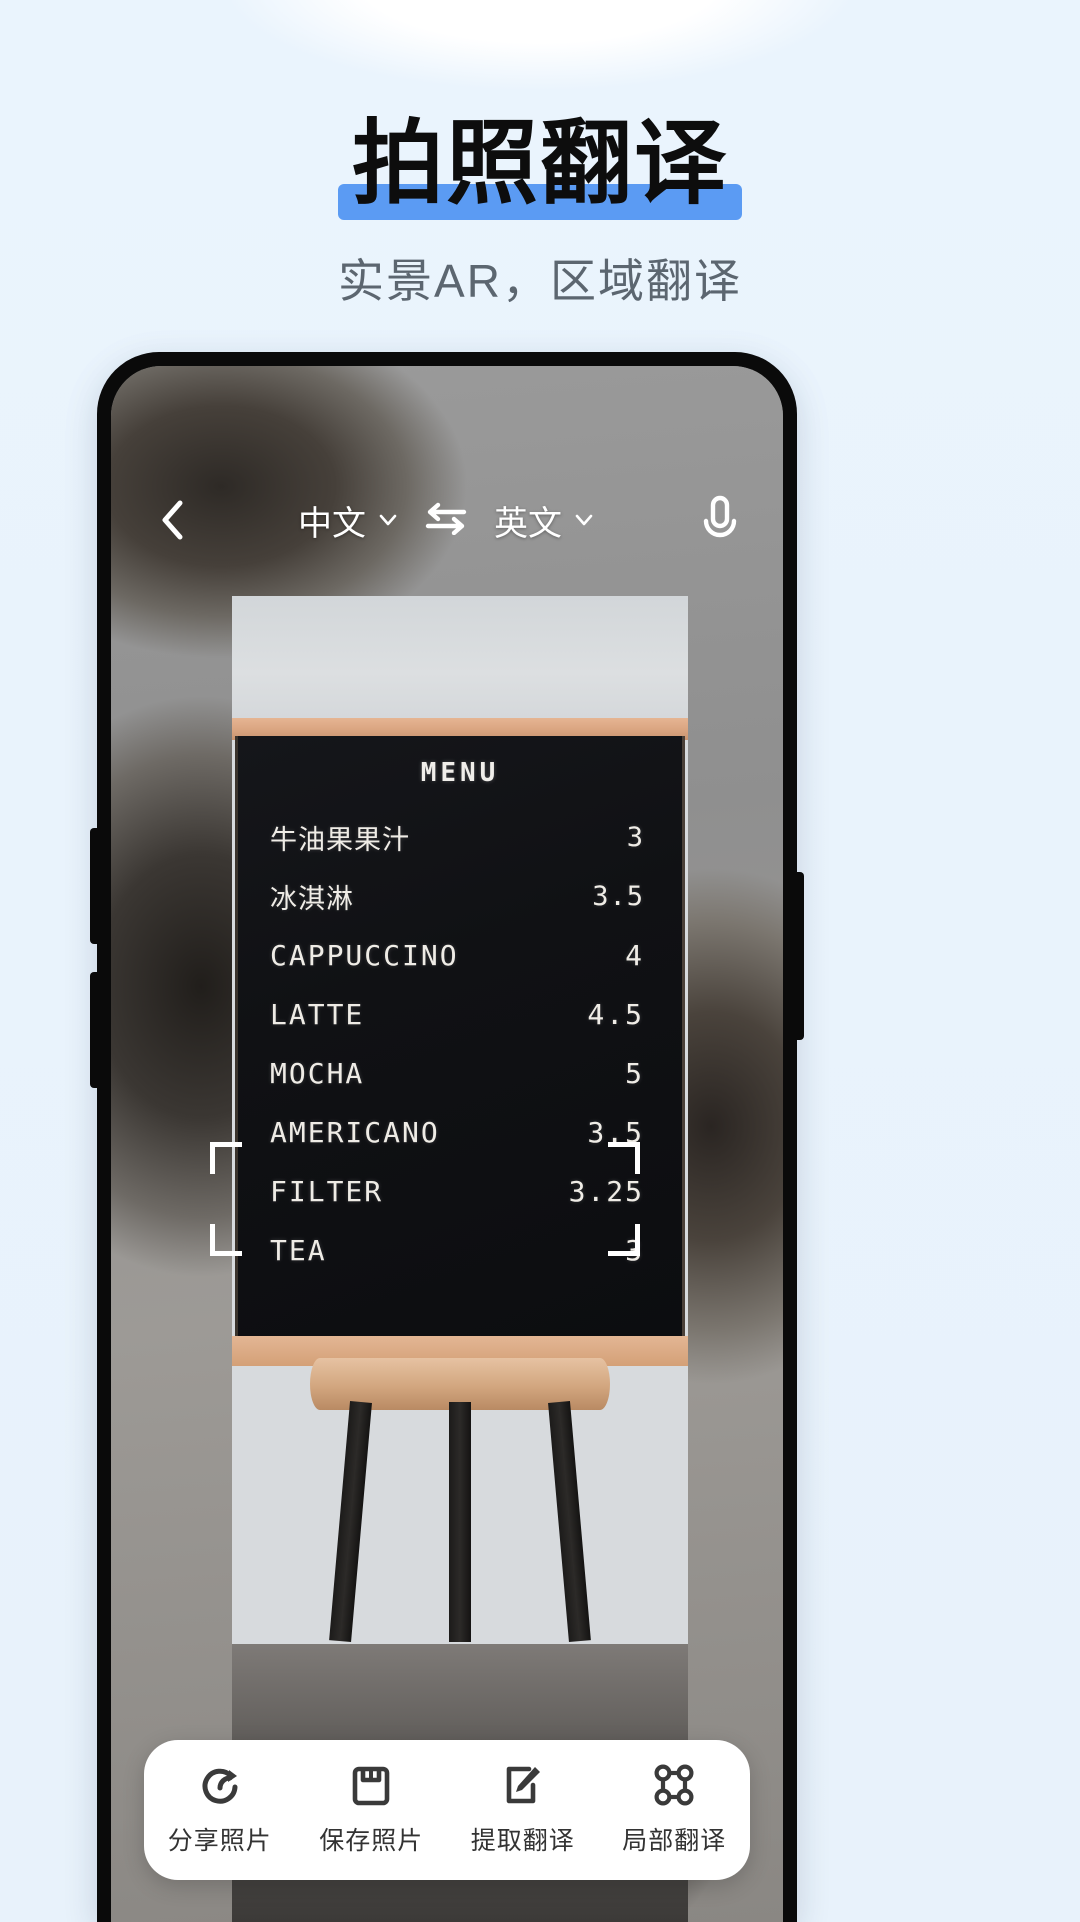 The height and width of the screenshot is (1922, 1080). Describe the element at coordinates (425, 1199) in the screenshot. I see `ar-selection-box` at that location.